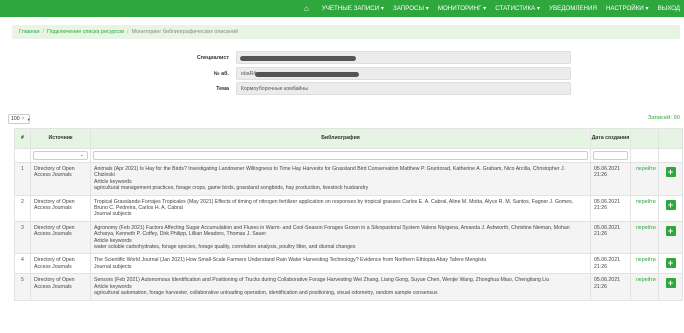 The width and height of the screenshot is (684, 333). What do you see at coordinates (517, 8) in the screenshot?
I see `nav-statistics: СТАТИСТИКА ▾` at bounding box center [517, 8].